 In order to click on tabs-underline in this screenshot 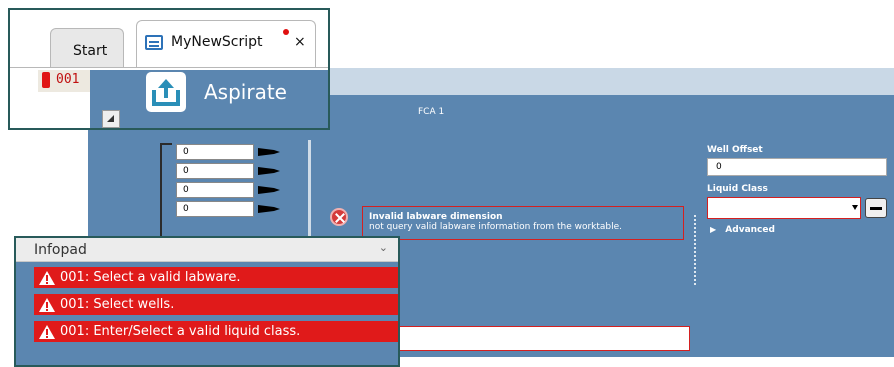, I will do `click(169, 67)`.